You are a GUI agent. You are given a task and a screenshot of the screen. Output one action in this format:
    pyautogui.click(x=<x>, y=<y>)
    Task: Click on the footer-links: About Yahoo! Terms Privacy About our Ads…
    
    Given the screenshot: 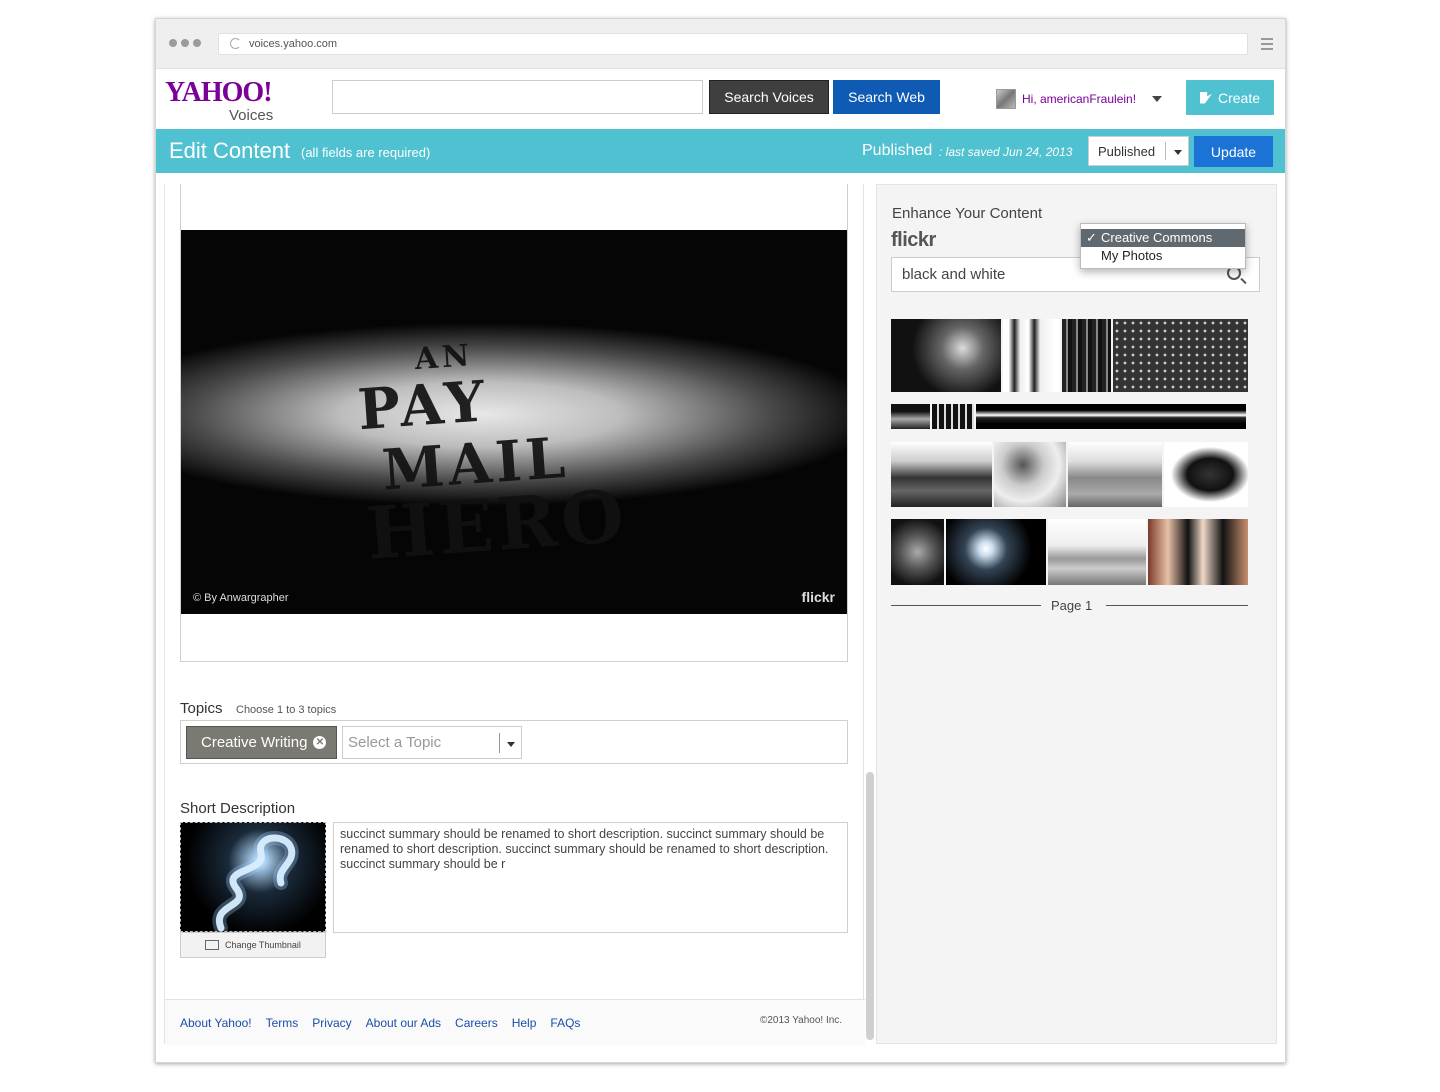 What is the action you would take?
    pyautogui.click(x=380, y=1023)
    